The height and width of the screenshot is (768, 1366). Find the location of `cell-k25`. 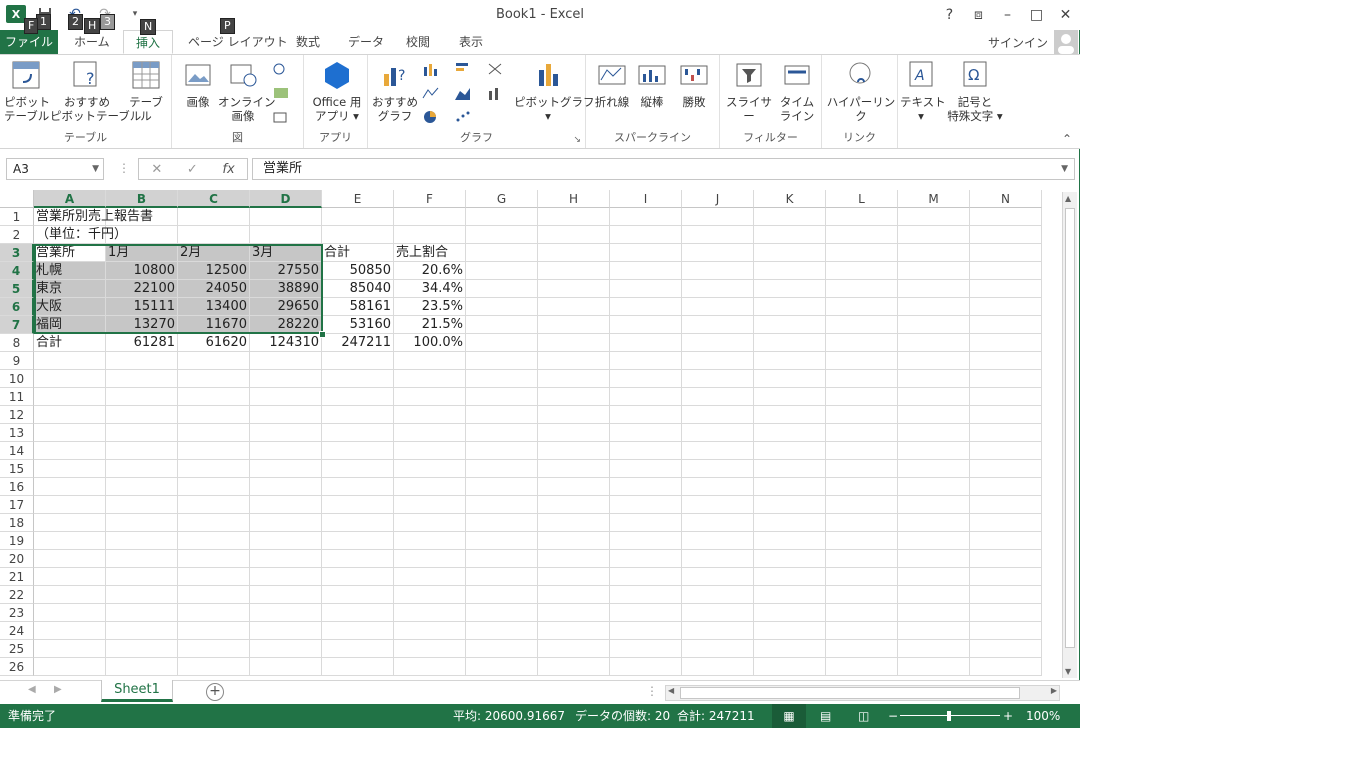

cell-k25 is located at coordinates (790, 649).